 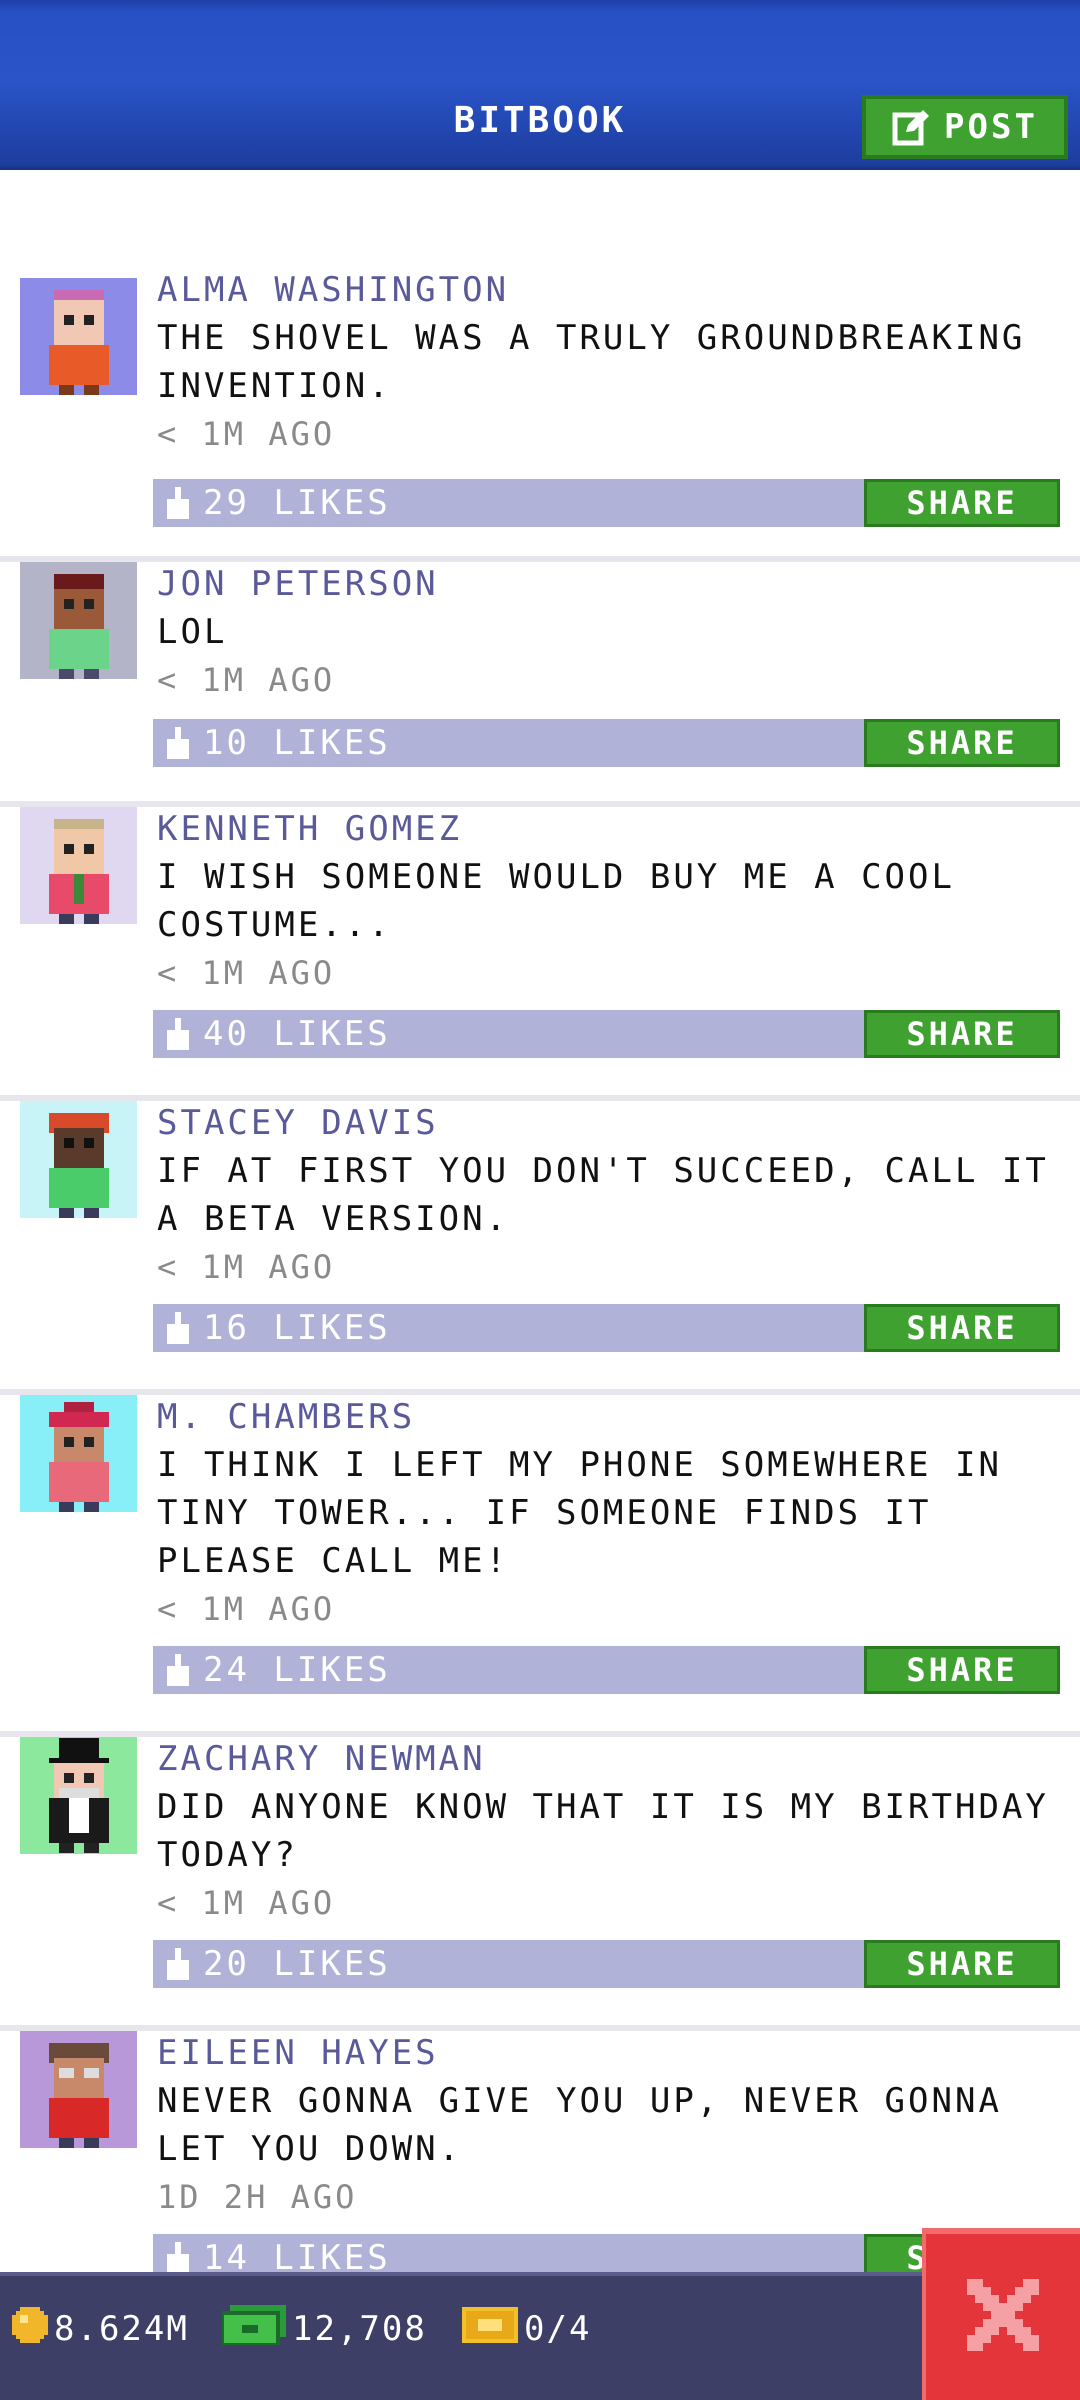 What do you see at coordinates (609, 584) in the screenshot?
I see `post-author: JON PETERSON` at bounding box center [609, 584].